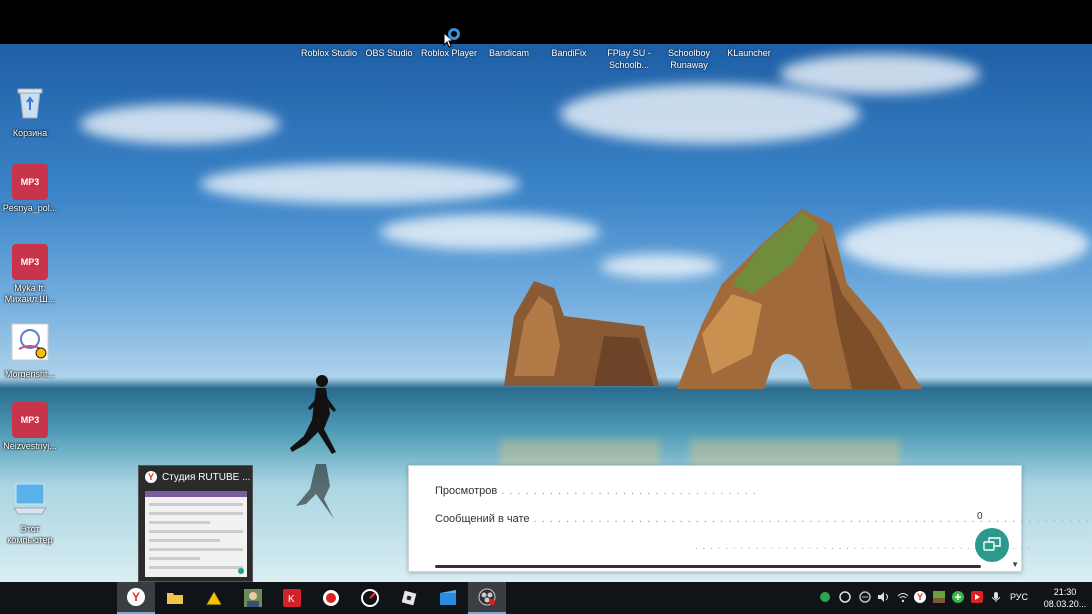 This screenshot has width=1092, height=614. Describe the element at coordinates (546, 22) in the screenshot. I see `top-black-bar` at that location.